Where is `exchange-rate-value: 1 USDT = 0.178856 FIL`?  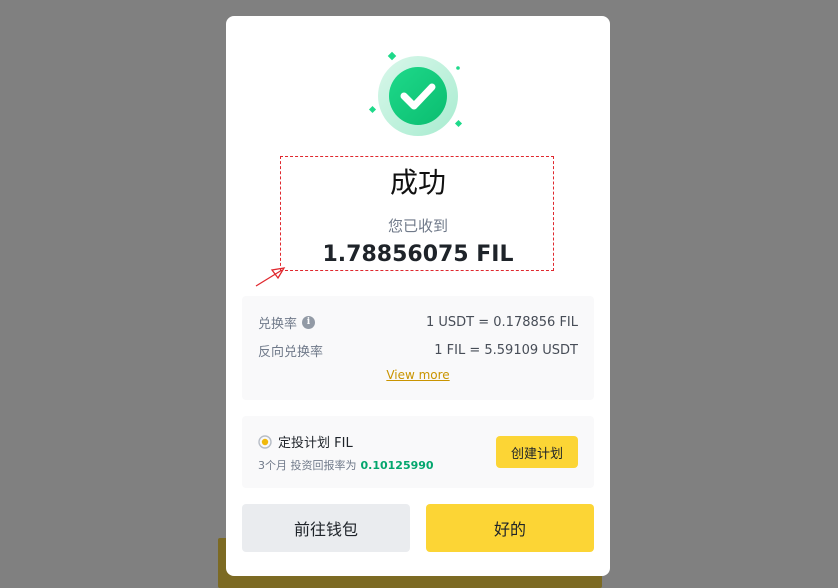 exchange-rate-value: 1 USDT = 0.178856 FIL is located at coordinates (502, 322).